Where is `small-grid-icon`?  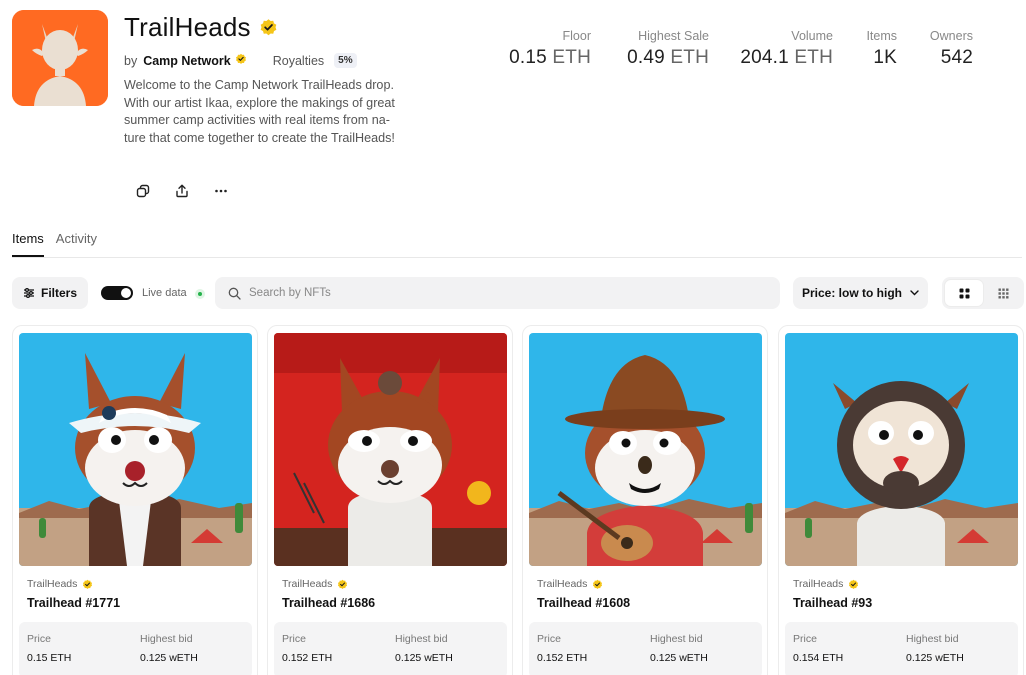
small-grid-icon is located at coordinates (1003, 293).